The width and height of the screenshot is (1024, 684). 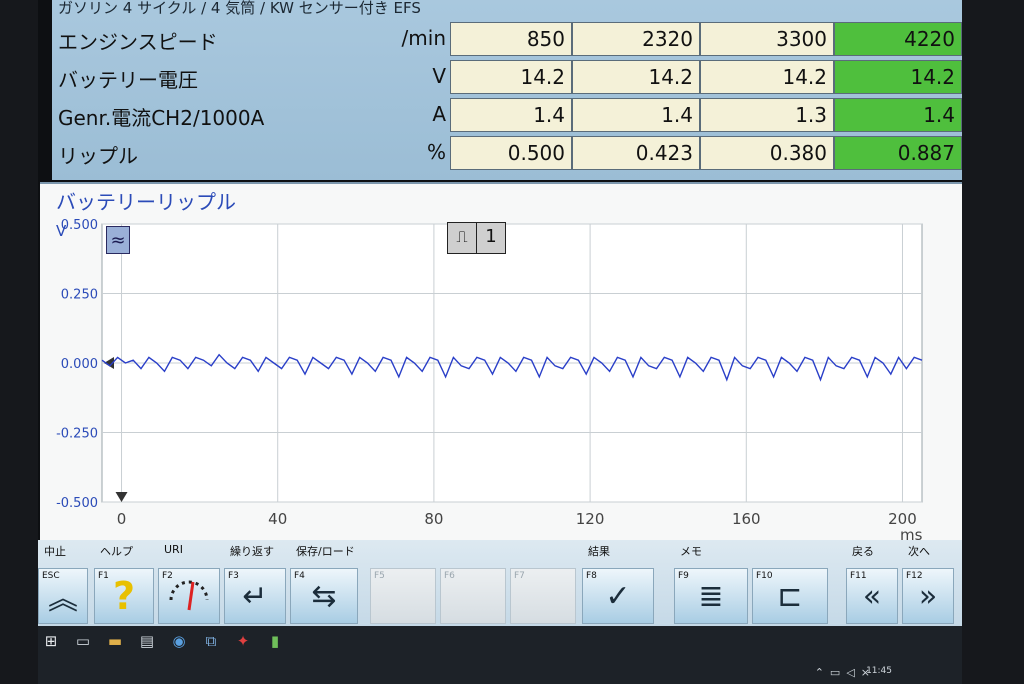 I want to click on function-key-f9: F9 ≣, so click(x=711, y=596).